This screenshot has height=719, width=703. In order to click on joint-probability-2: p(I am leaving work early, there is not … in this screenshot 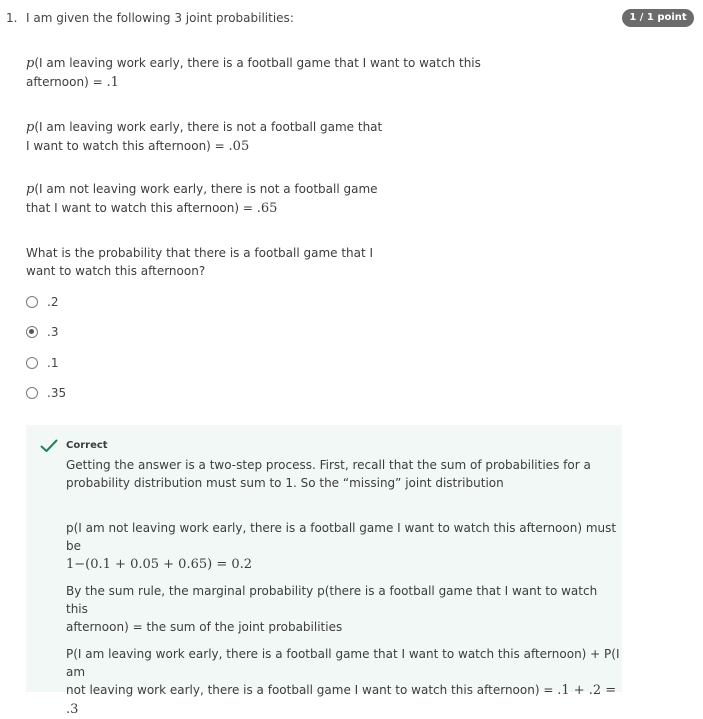, I will do `click(204, 137)`.